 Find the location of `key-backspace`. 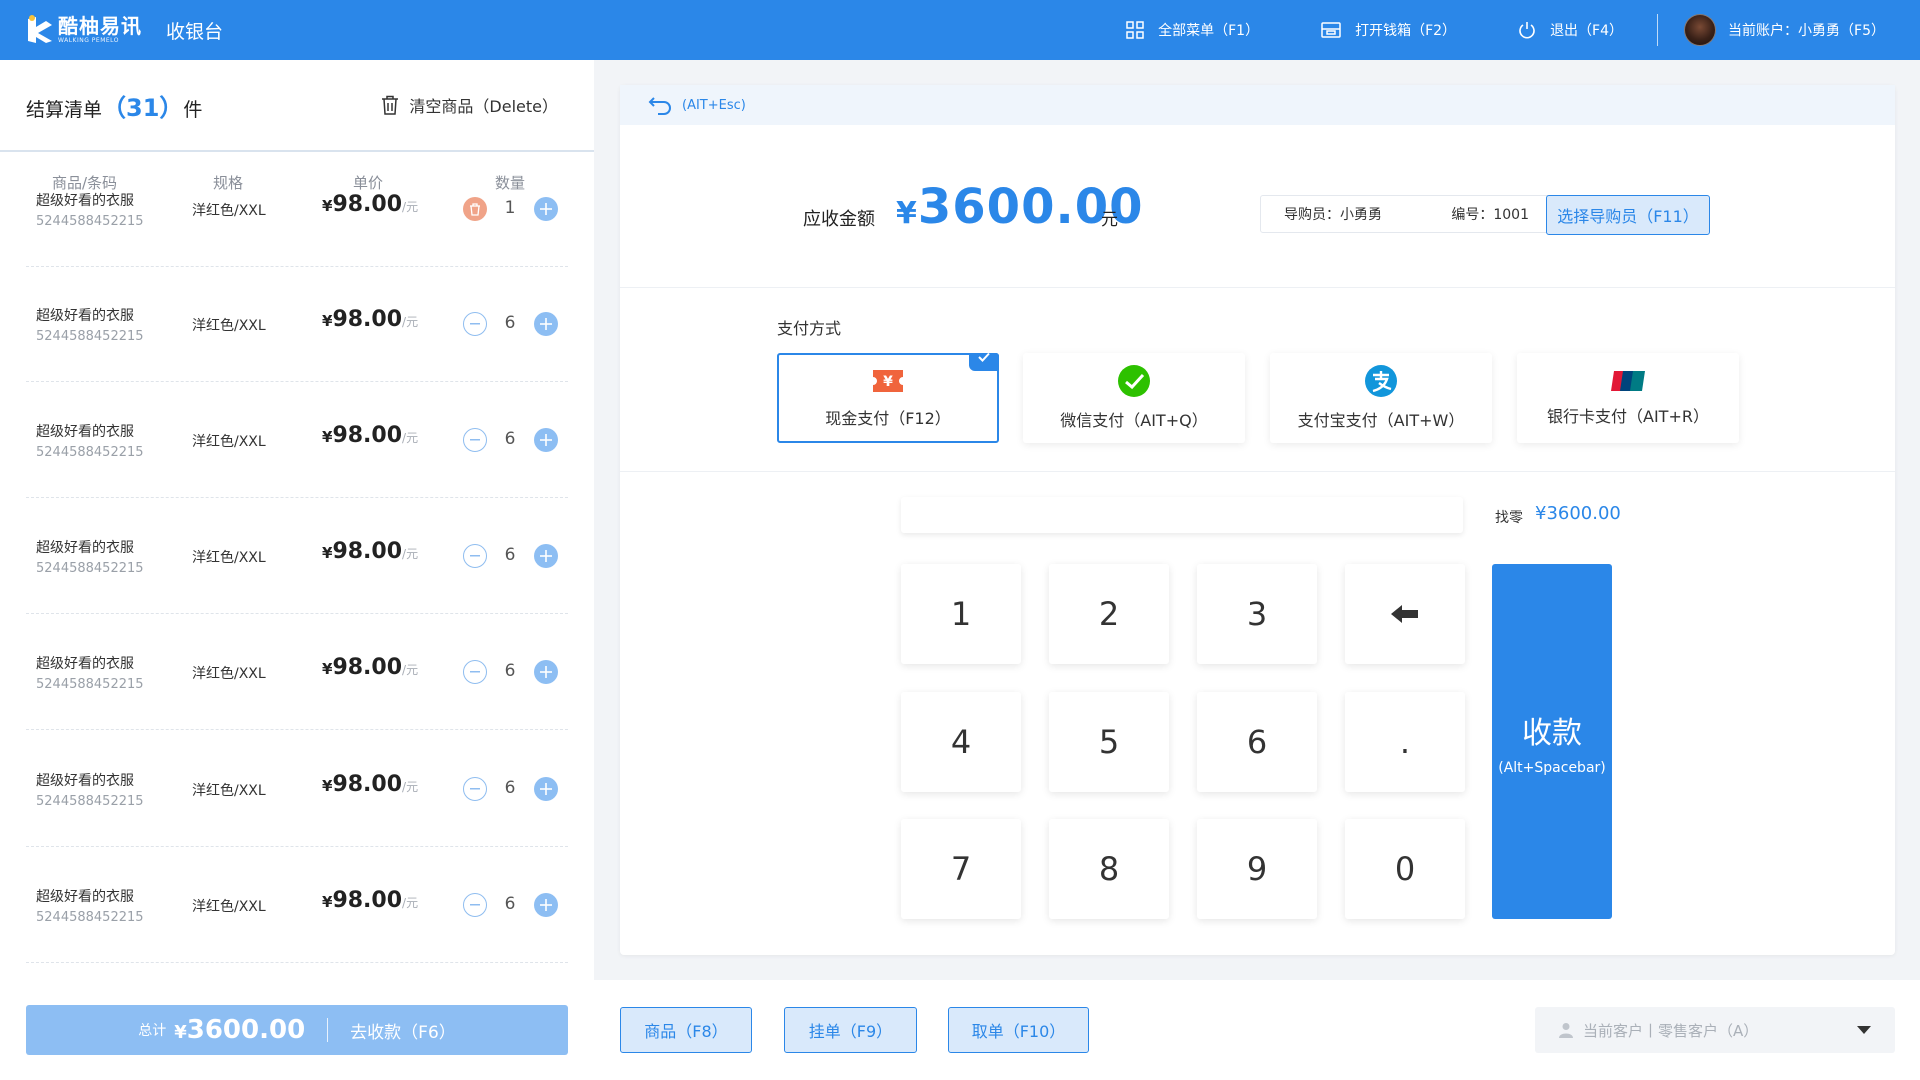

key-backspace is located at coordinates (1405, 614).